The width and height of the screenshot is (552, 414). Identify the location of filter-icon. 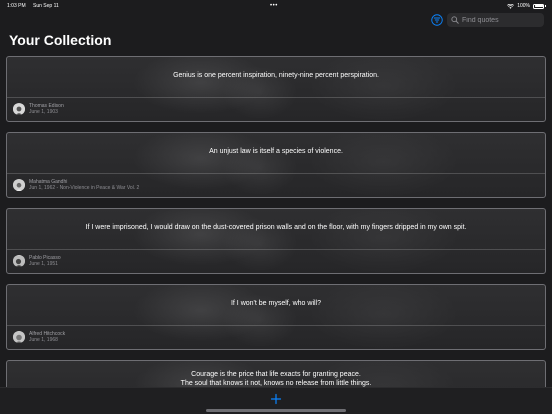
(437, 20).